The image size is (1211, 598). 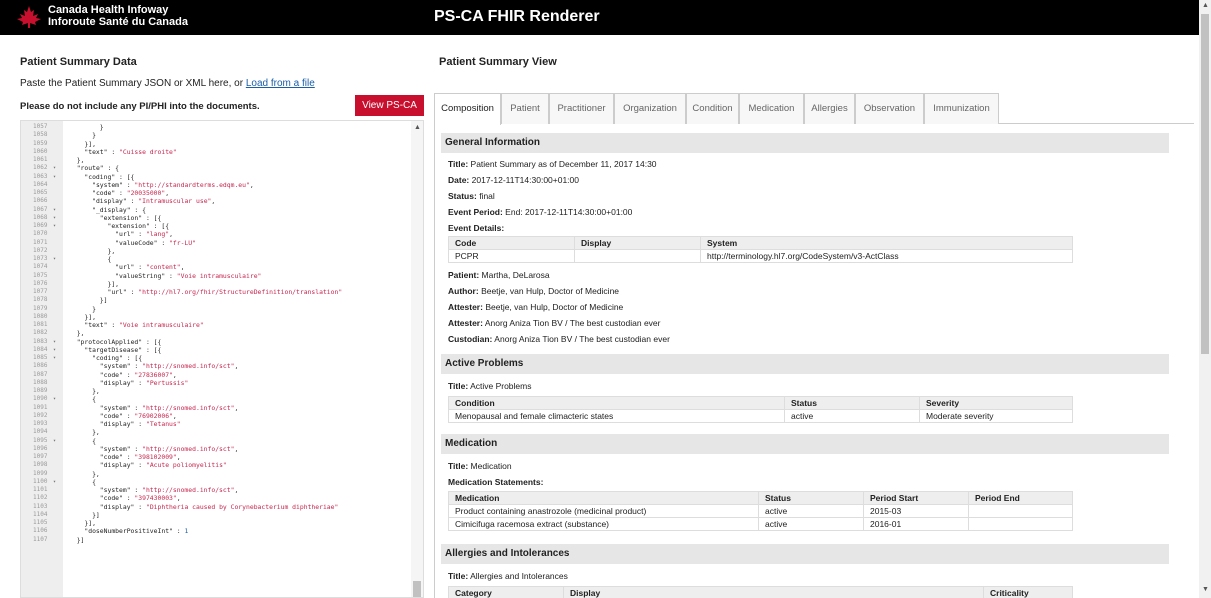 I want to click on code-line: "valueCode" : "fr-LU", so click(x=132, y=243).